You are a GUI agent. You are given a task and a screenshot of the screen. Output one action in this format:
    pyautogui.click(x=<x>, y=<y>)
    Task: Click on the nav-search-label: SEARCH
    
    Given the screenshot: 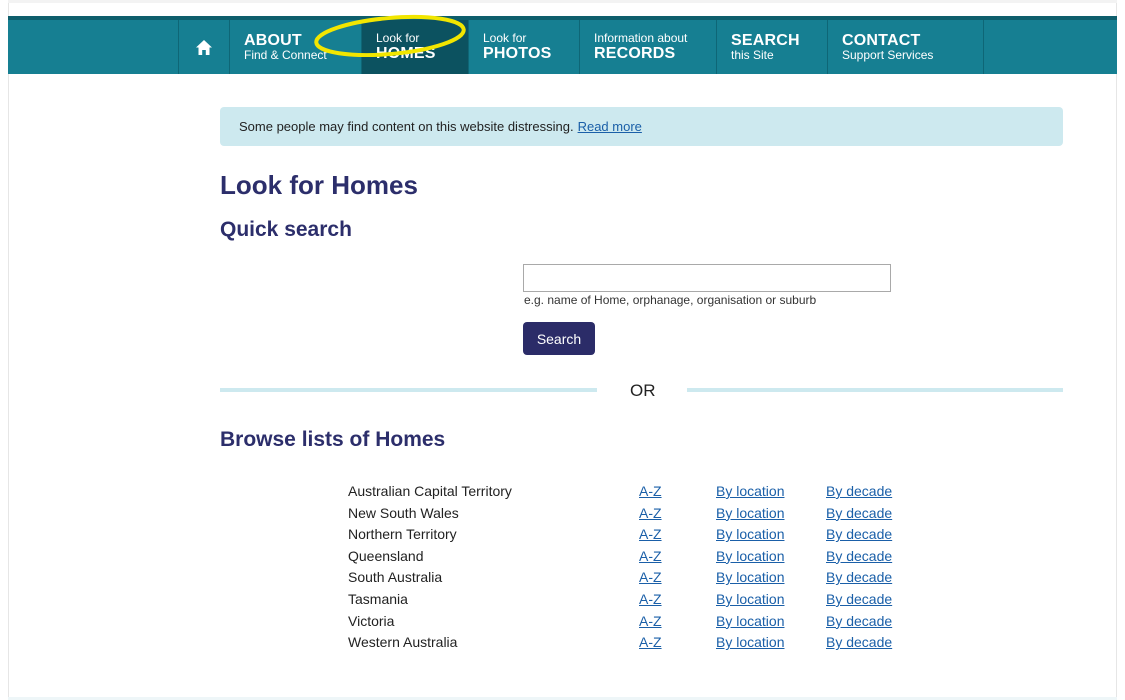 What is the action you would take?
    pyautogui.click(x=765, y=40)
    